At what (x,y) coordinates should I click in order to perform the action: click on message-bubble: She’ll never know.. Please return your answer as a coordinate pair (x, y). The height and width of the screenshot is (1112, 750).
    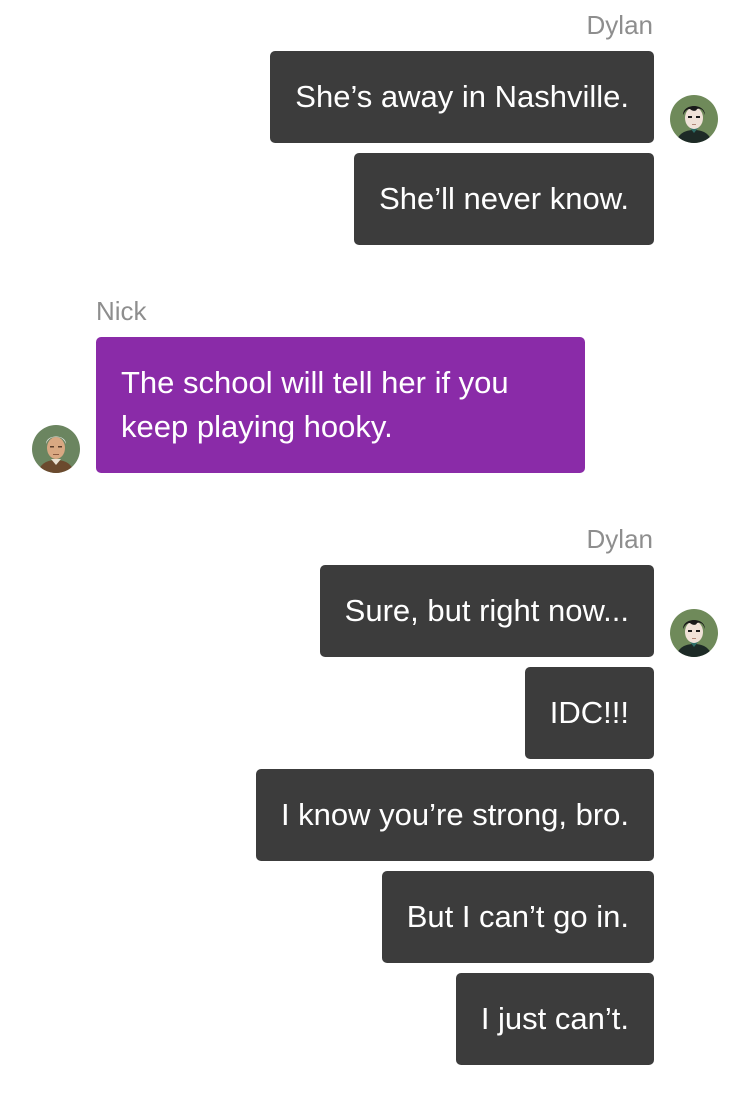
    Looking at the image, I should click on (504, 199).